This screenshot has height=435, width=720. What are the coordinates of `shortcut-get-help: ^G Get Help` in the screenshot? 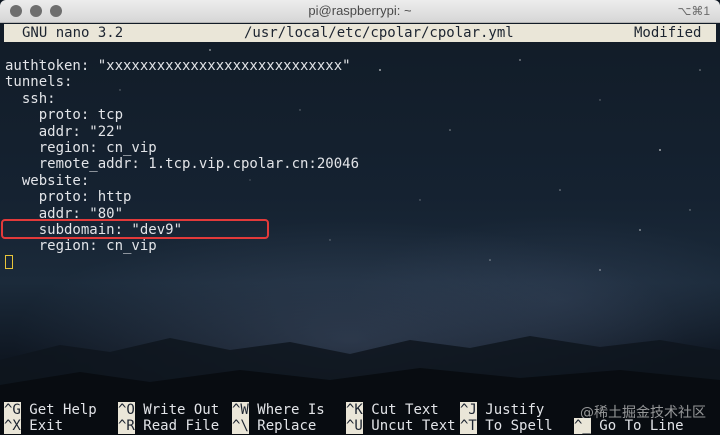 It's located at (50, 410).